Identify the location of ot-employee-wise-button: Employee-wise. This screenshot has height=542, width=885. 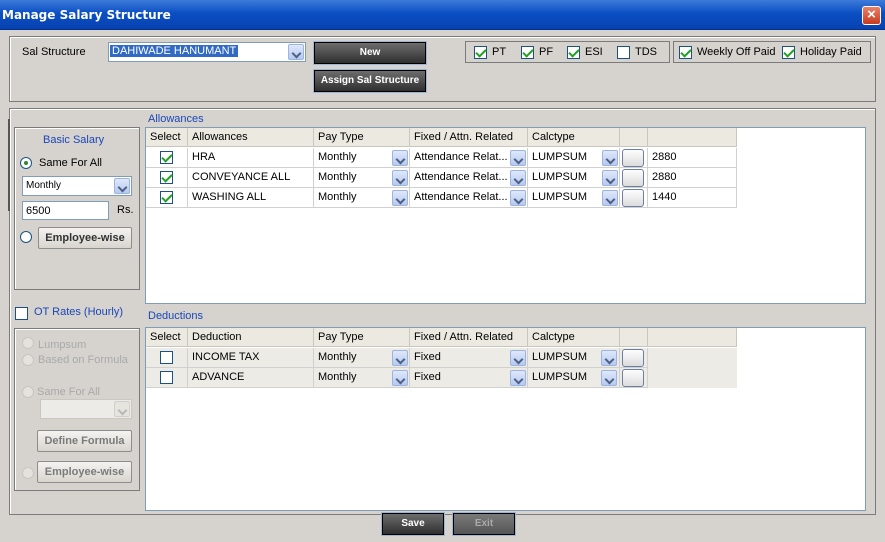
(84, 472).